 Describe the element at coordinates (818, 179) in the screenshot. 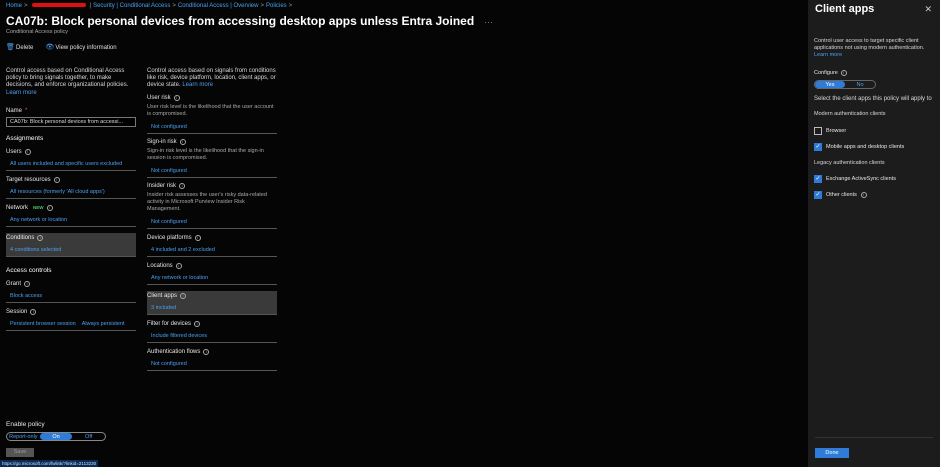

I see `exchange-checkbox: ✓` at that location.